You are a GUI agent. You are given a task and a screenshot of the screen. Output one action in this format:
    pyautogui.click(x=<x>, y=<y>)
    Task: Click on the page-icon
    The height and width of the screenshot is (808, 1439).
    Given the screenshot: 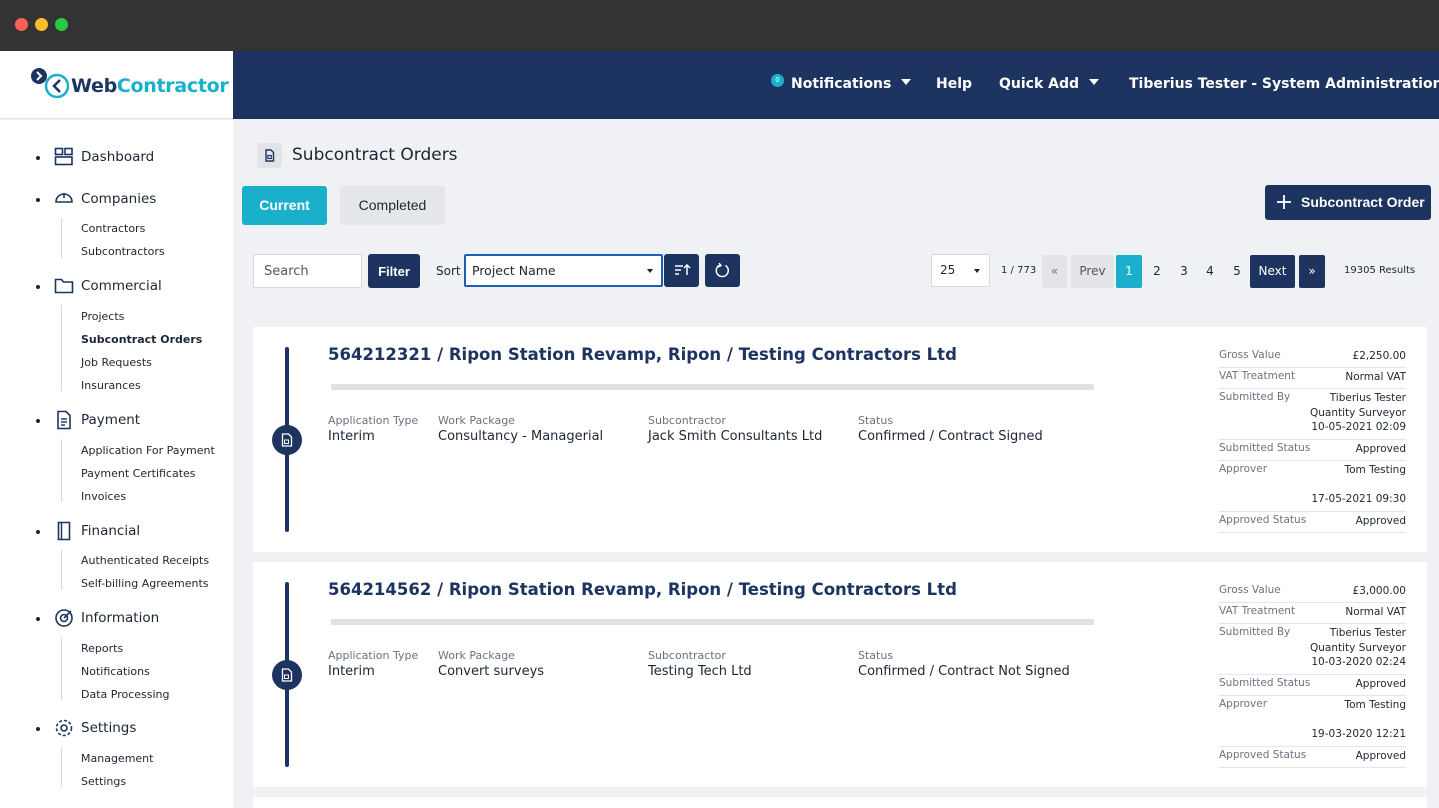 What is the action you would take?
    pyautogui.click(x=269, y=155)
    